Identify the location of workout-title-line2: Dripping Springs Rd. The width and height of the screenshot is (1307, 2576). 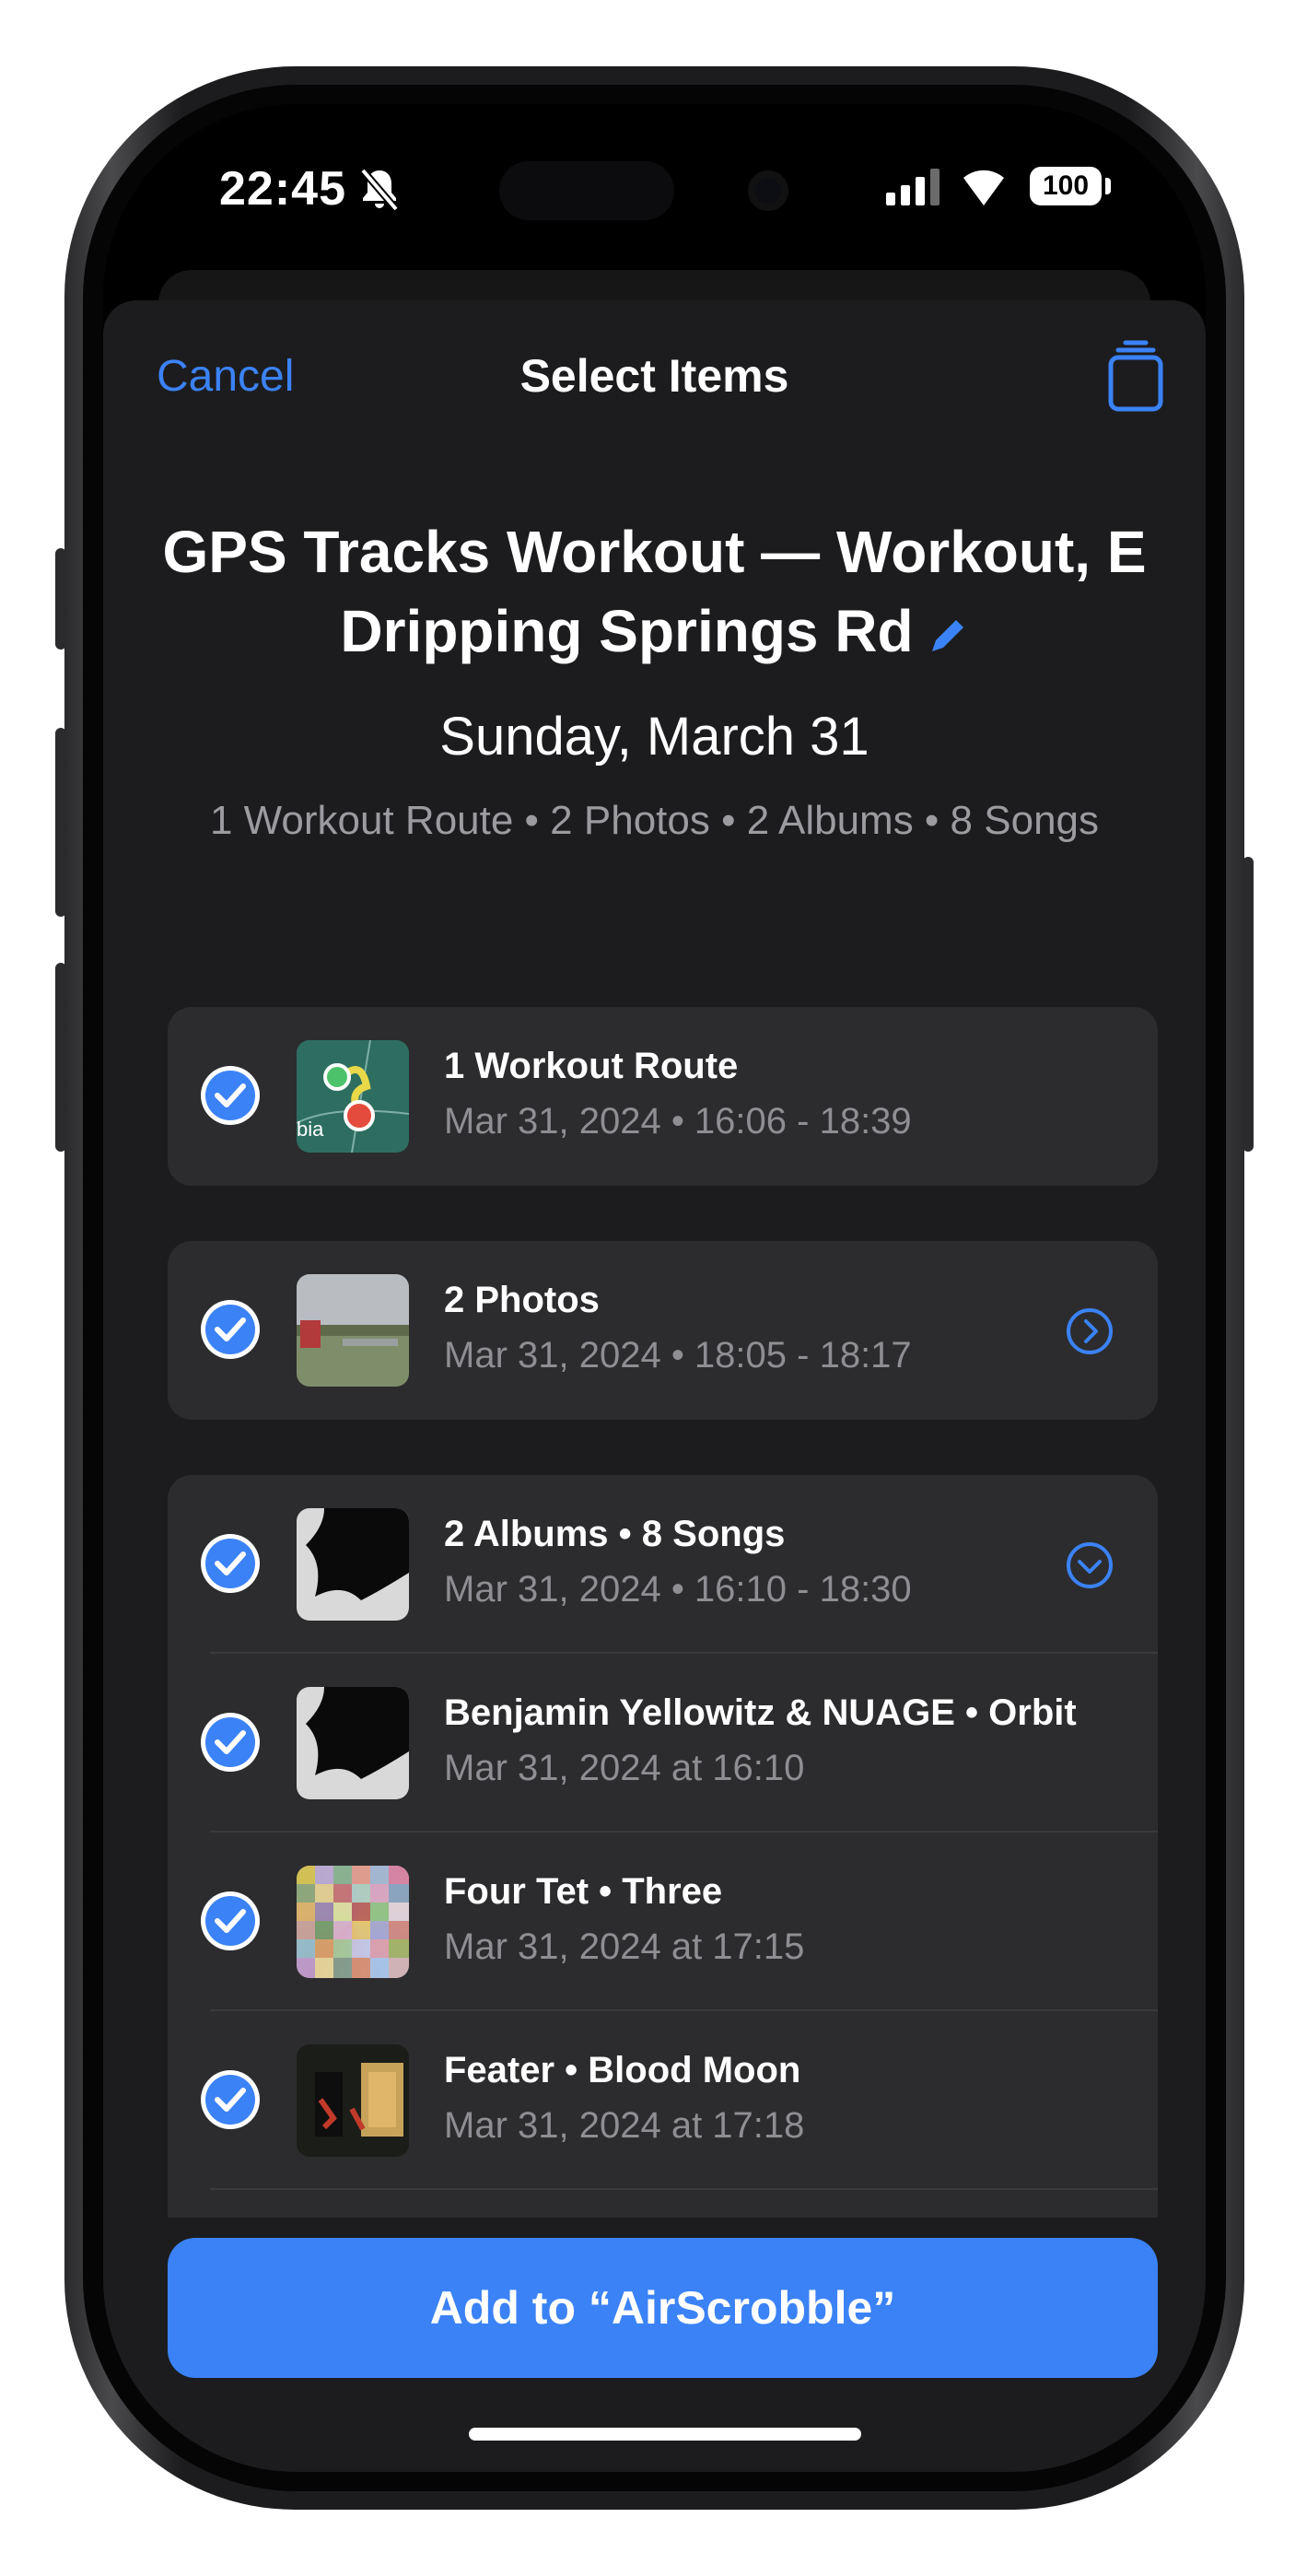
(654, 631).